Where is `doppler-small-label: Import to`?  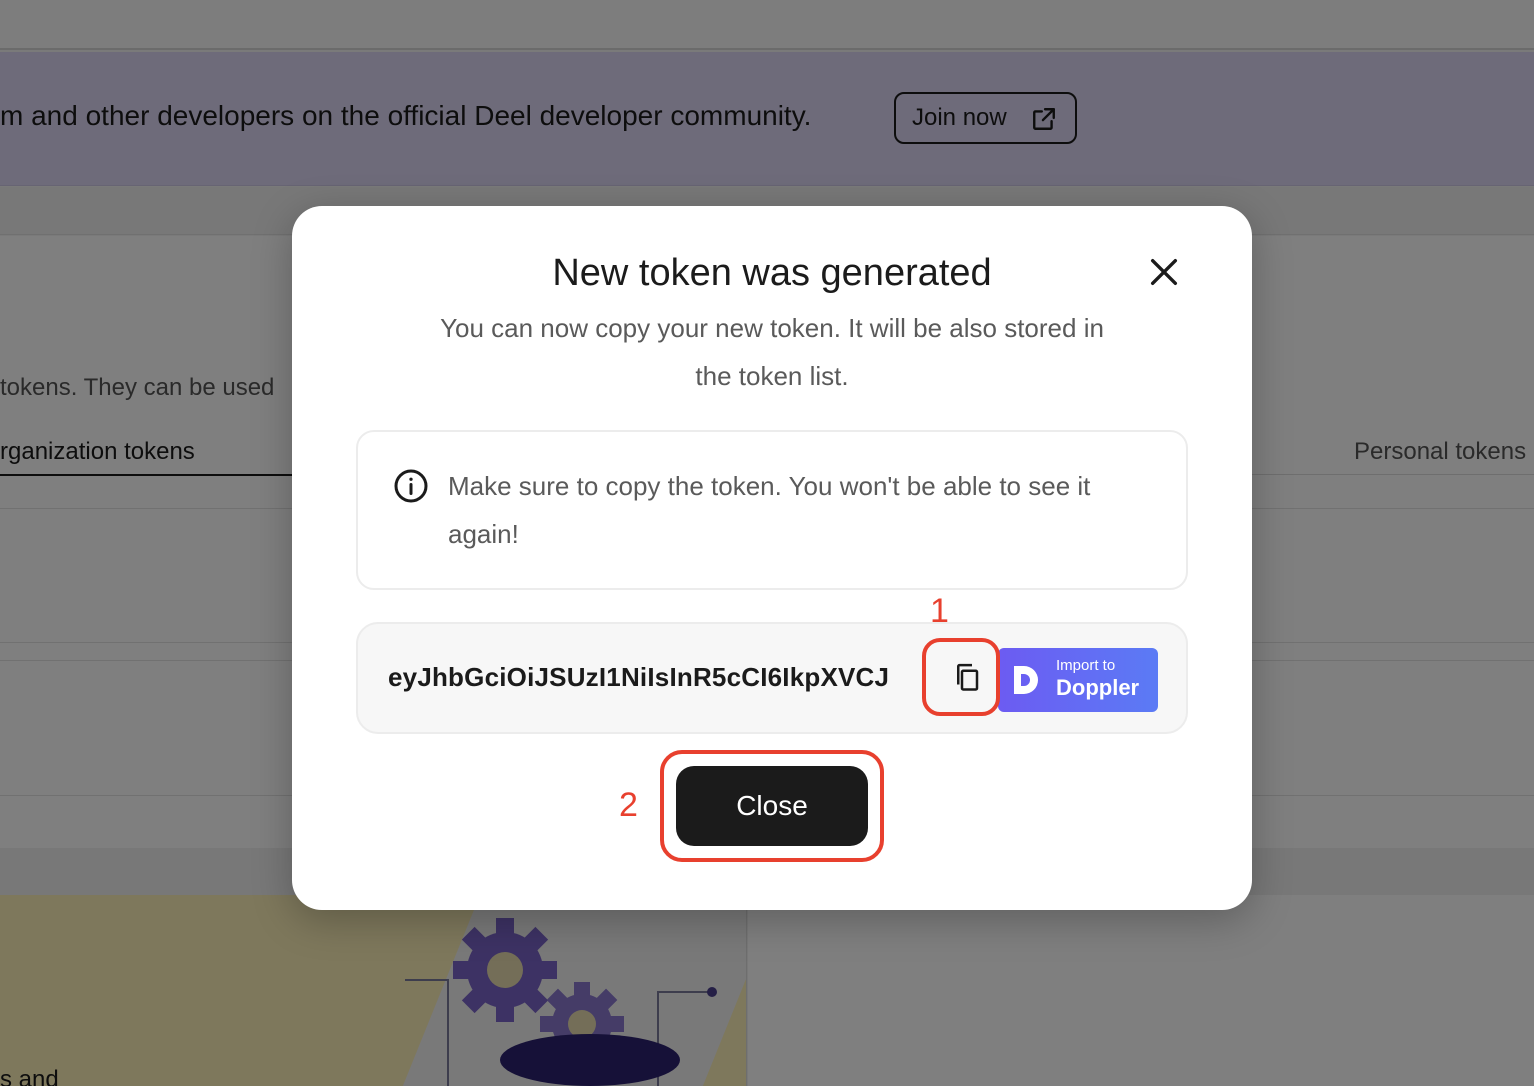
doppler-small-label: Import to is located at coordinates (1086, 665).